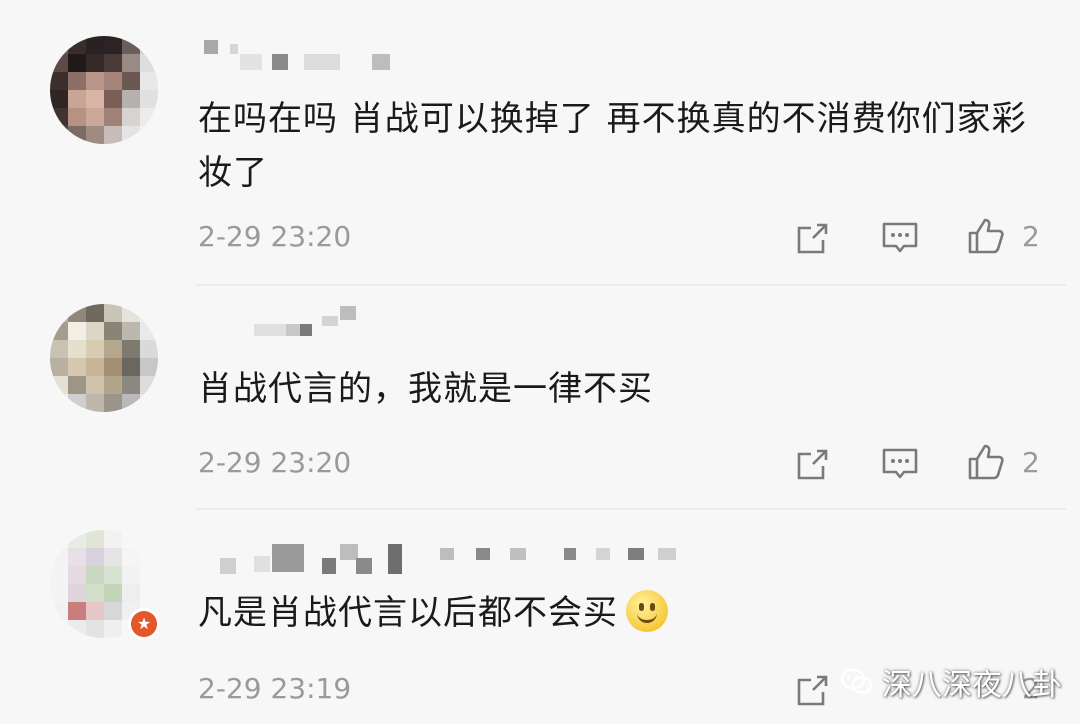  Describe the element at coordinates (619, 613) in the screenshot. I see `comment-text: 凡是肖战代言以后都不会买` at that location.